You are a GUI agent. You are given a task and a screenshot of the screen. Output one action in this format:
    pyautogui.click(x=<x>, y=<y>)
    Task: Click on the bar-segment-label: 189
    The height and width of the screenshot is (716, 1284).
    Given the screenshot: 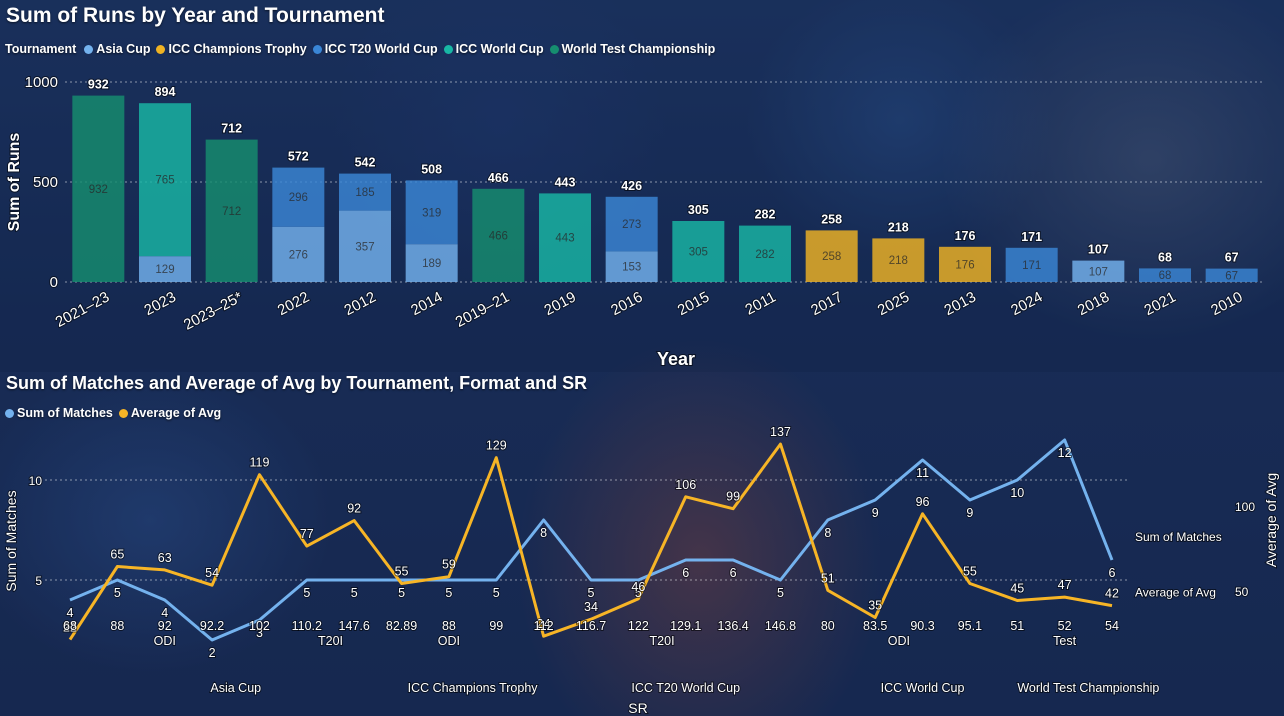 What is the action you would take?
    pyautogui.click(x=431, y=264)
    